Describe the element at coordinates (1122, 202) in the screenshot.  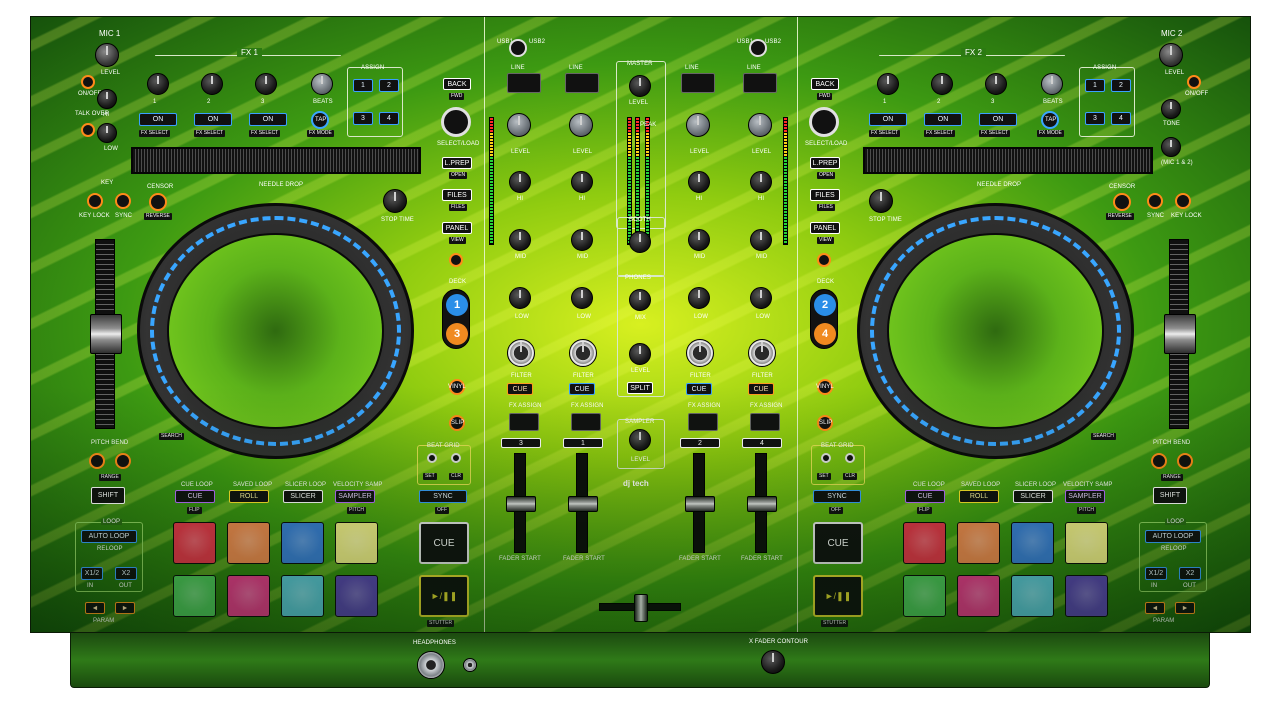
I see `censor-button-right` at that location.